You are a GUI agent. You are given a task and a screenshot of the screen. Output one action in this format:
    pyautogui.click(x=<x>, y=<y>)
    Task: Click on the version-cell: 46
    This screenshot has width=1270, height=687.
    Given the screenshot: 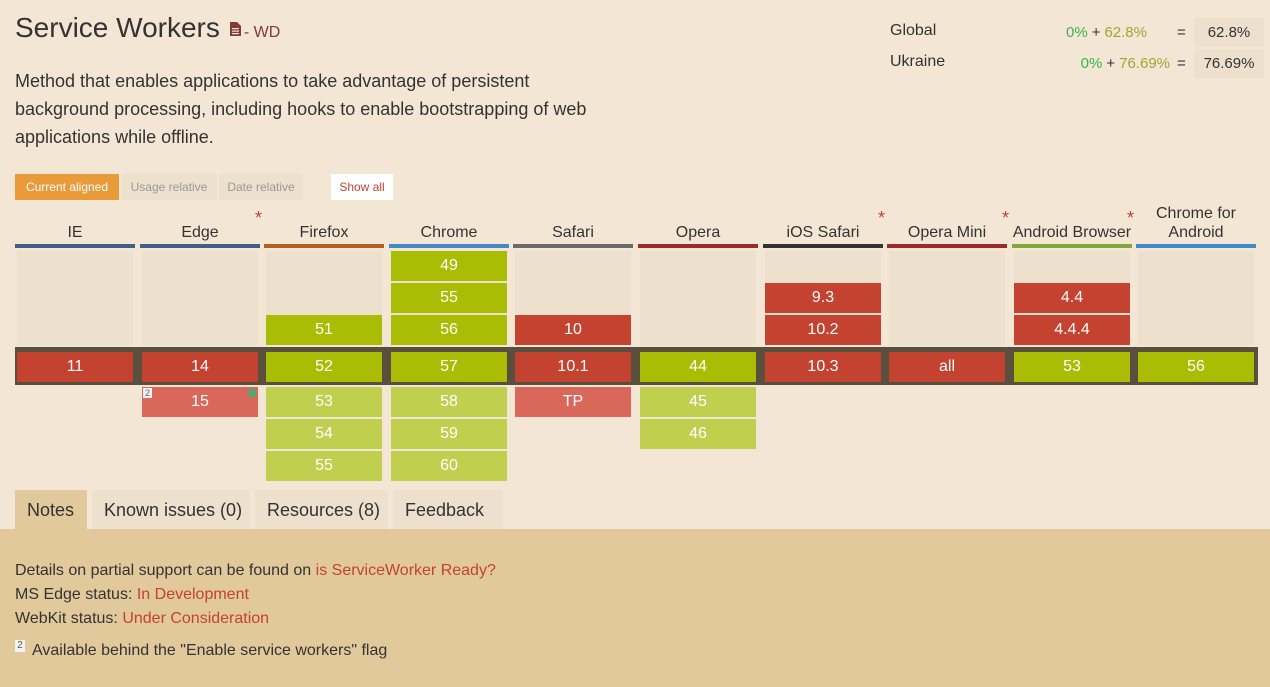 What is the action you would take?
    pyautogui.click(x=698, y=434)
    